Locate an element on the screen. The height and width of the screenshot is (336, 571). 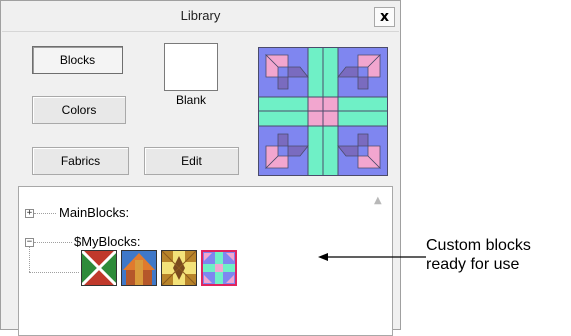
annotation-line-1: Custom blocks is located at coordinates (478, 245).